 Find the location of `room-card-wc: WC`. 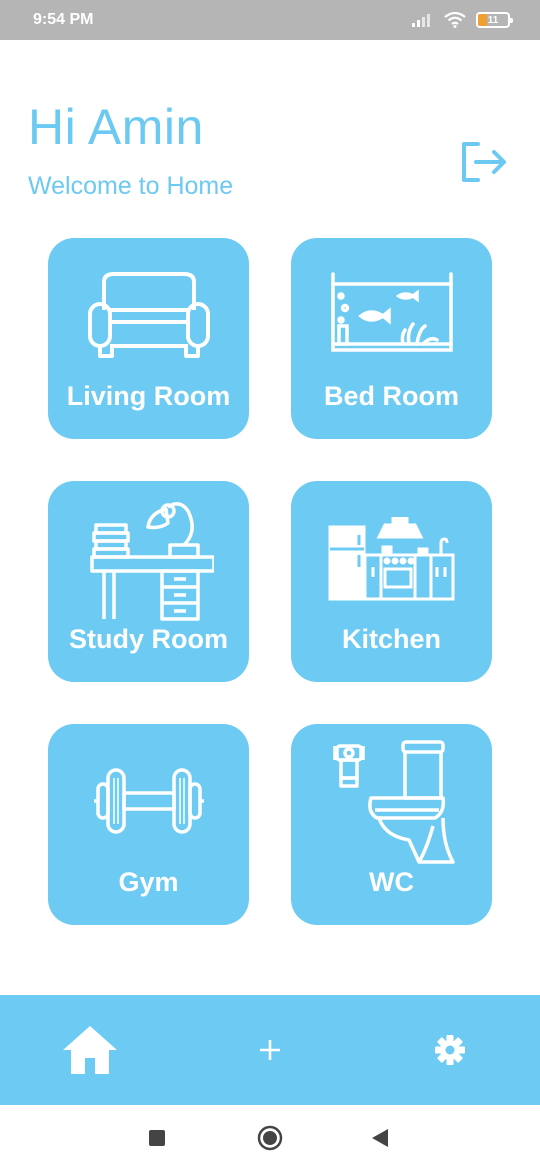

room-card-wc: WC is located at coordinates (391, 824).